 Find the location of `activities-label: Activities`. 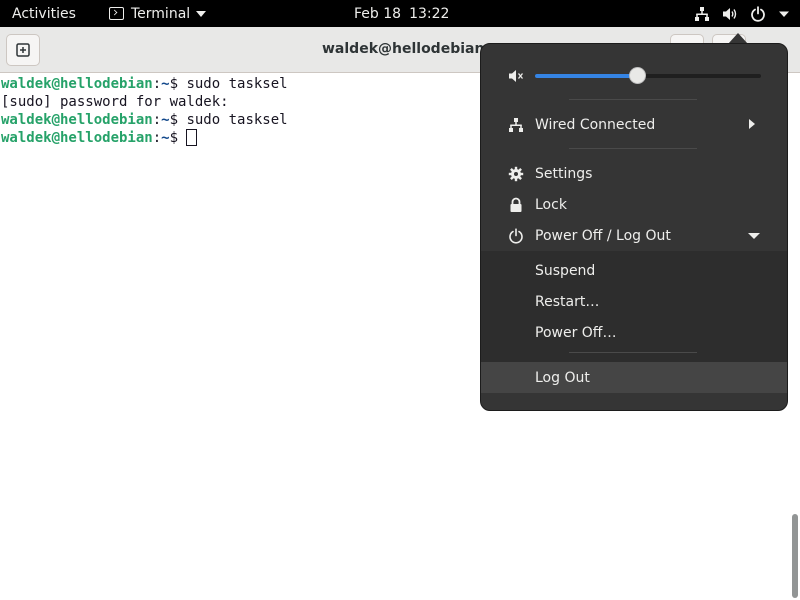

activities-label: Activities is located at coordinates (44, 13).